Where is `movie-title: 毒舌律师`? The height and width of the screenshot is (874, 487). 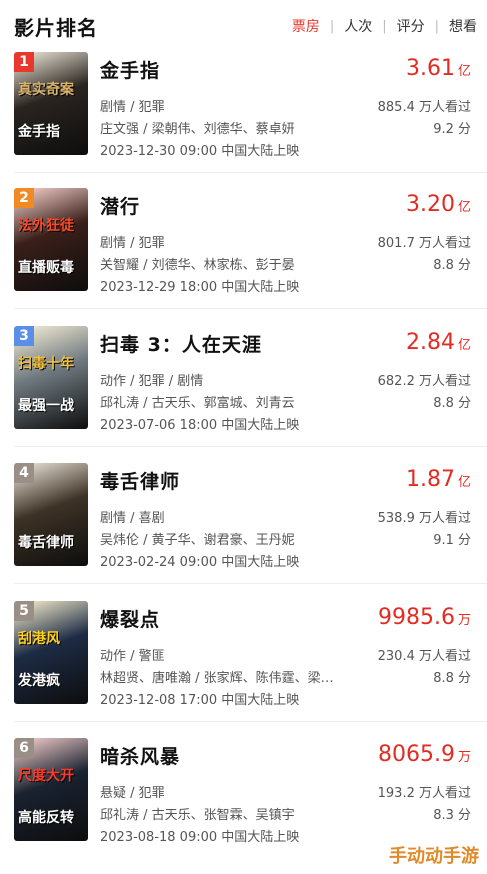
movie-title: 毒舌律师 is located at coordinates (140, 480).